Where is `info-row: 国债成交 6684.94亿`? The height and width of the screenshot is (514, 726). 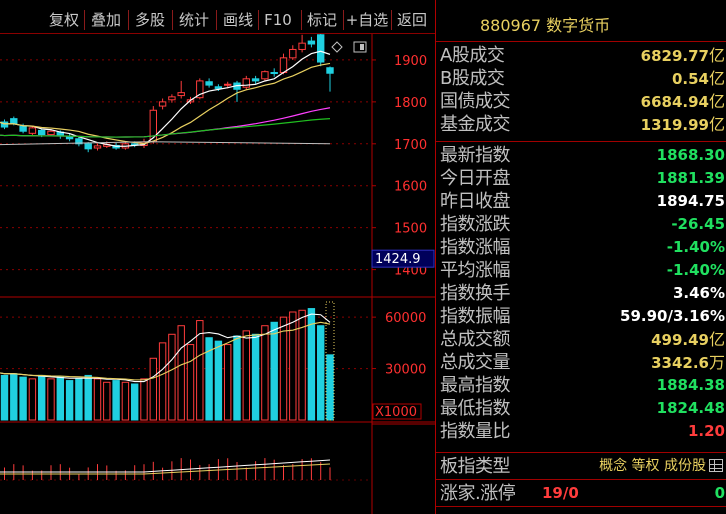 info-row: 国债成交 6684.94亿 is located at coordinates (581, 101).